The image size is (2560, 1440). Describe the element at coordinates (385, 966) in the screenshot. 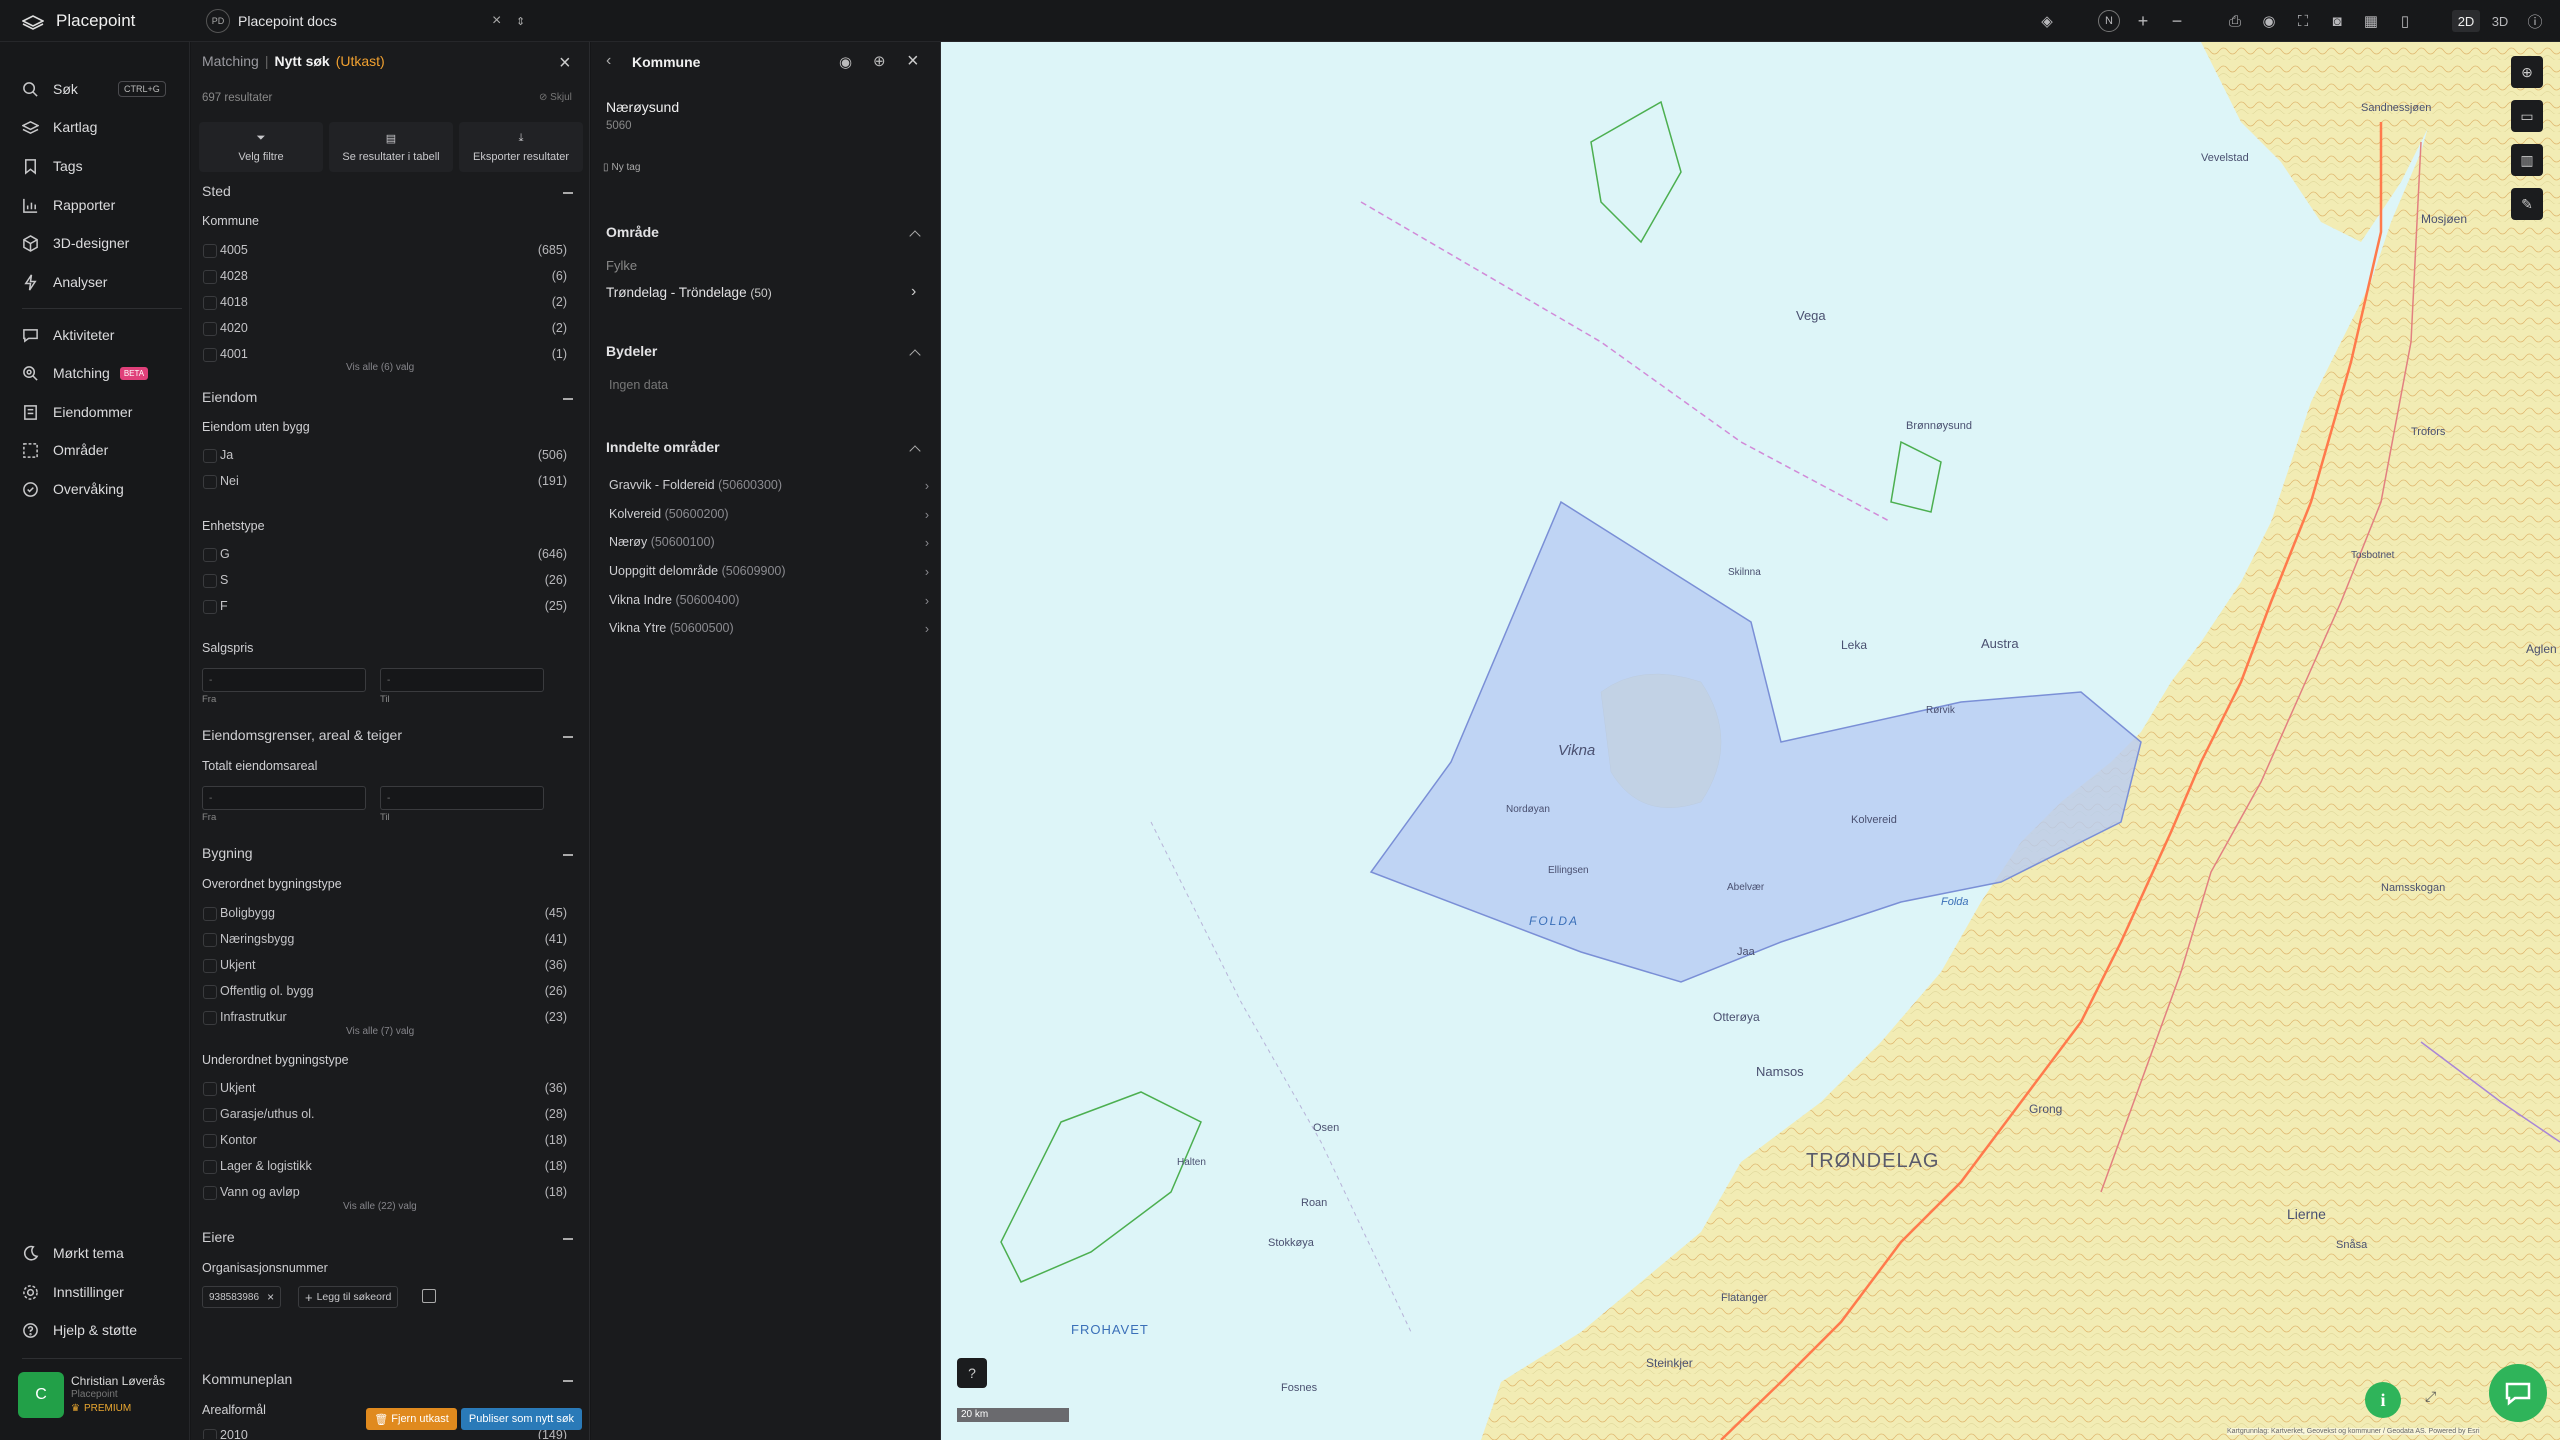

I see `filter-option: Ukjent (36)` at that location.